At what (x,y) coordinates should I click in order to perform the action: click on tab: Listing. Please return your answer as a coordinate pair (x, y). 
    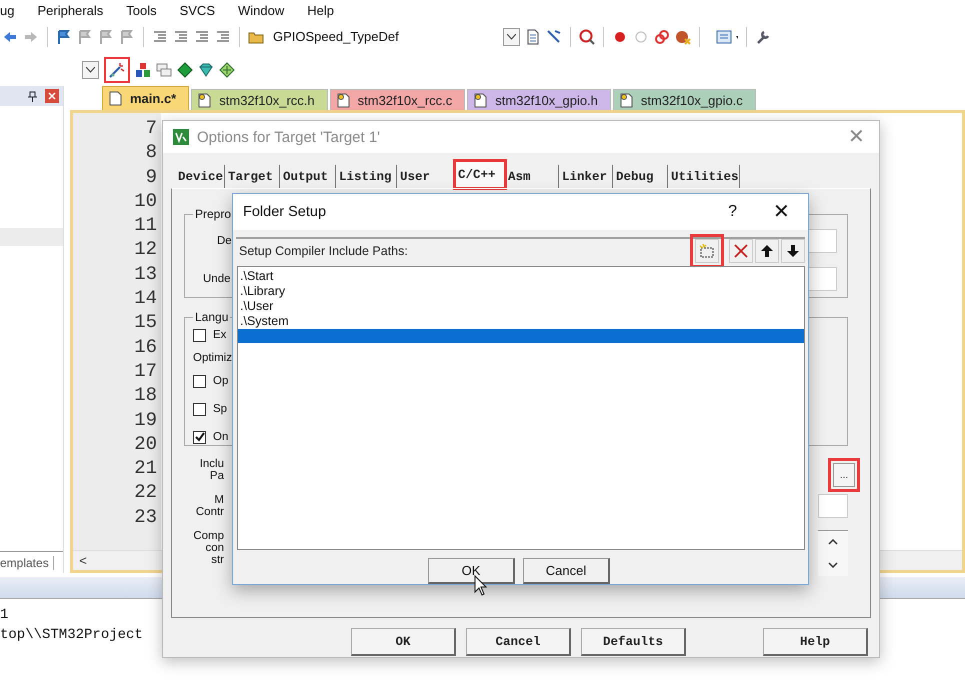
    Looking at the image, I should click on (366, 176).